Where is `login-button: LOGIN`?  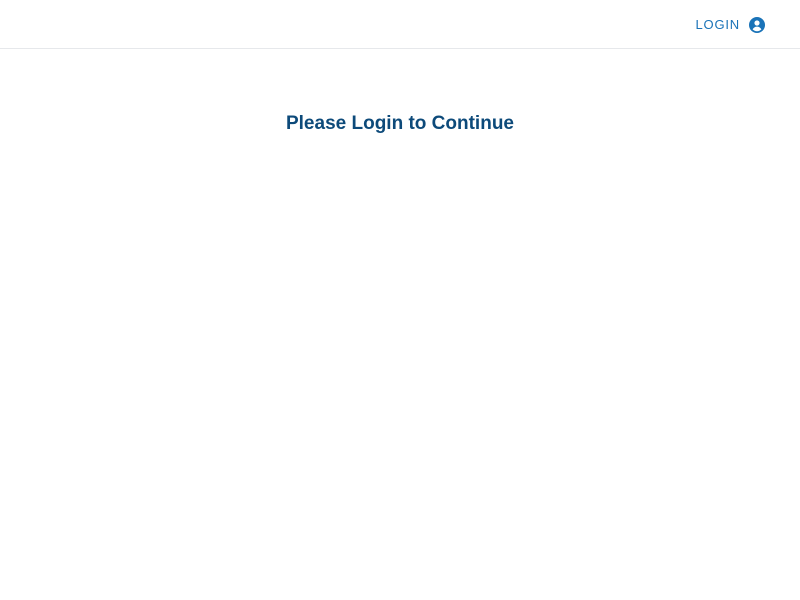 login-button: LOGIN is located at coordinates (730, 25).